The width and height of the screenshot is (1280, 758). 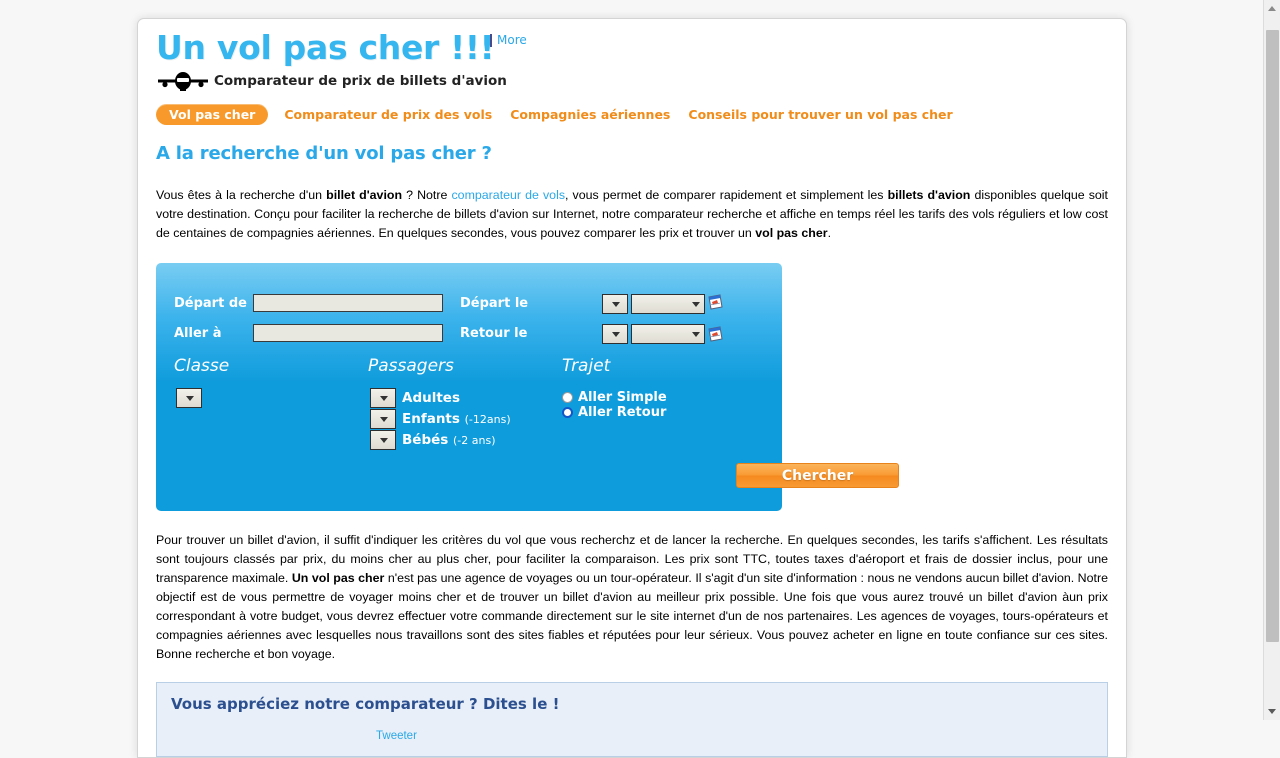 What do you see at coordinates (820, 114) in the screenshot?
I see `nav-item-conseils: Conseils pour trouver un vol pas cher` at bounding box center [820, 114].